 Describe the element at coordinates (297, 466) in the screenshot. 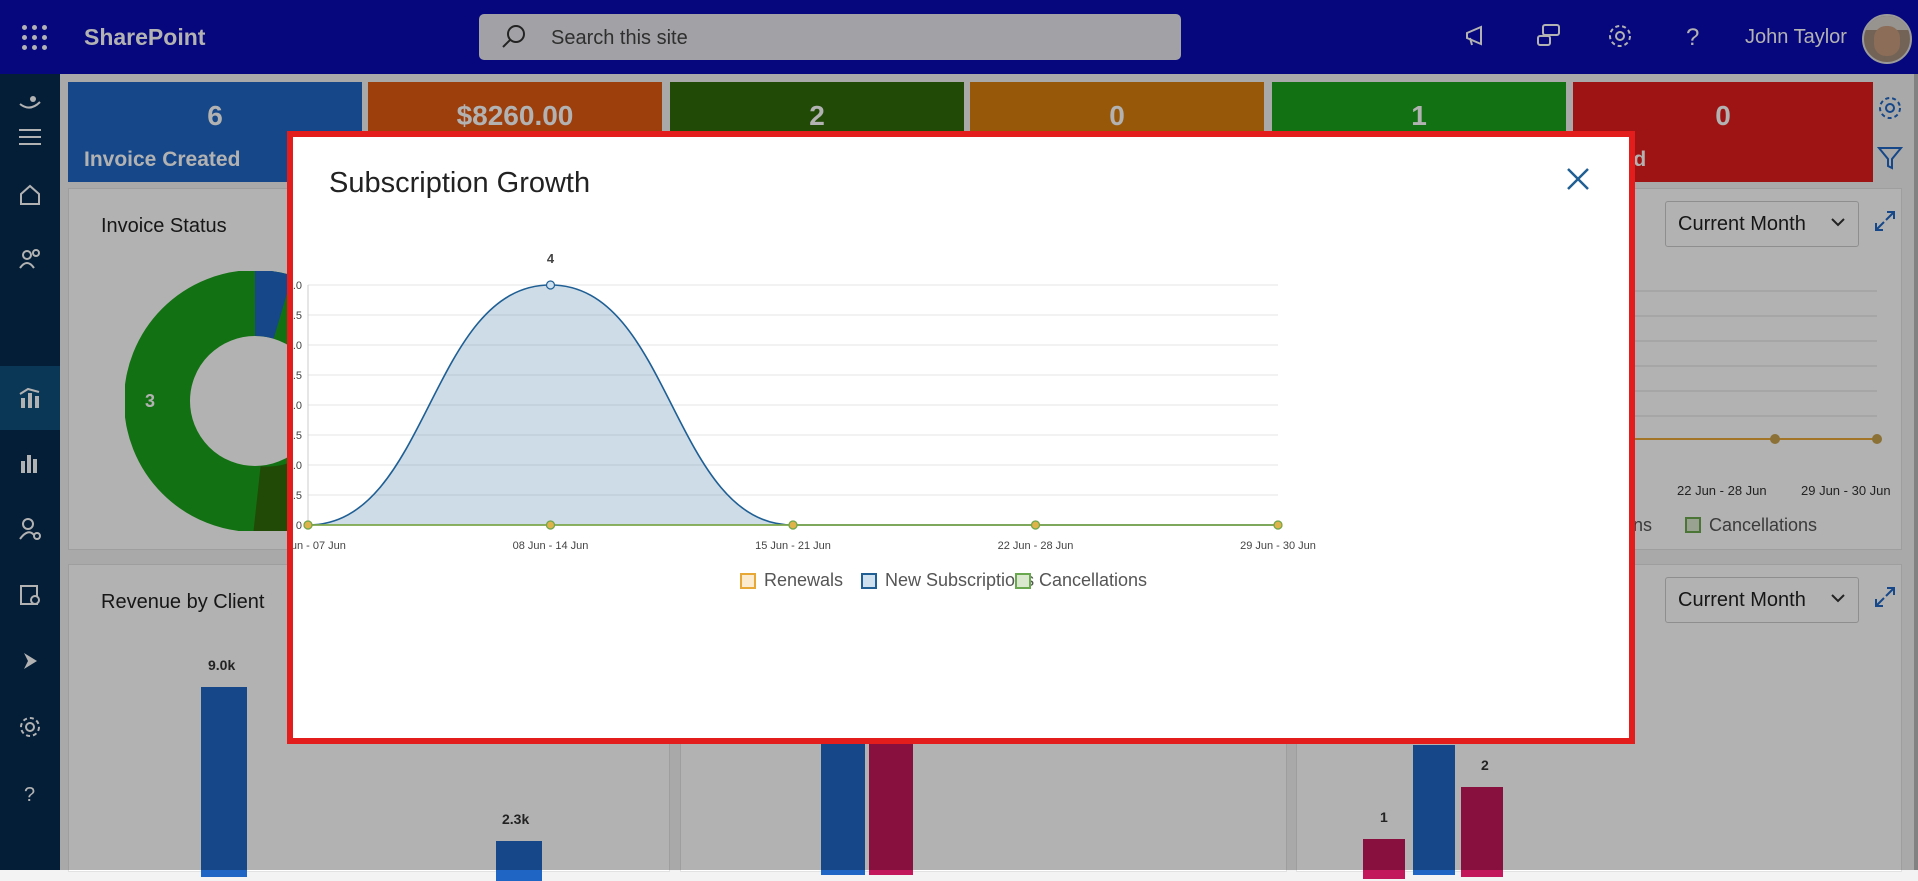

I see `y-tick-label: 1.0` at that location.